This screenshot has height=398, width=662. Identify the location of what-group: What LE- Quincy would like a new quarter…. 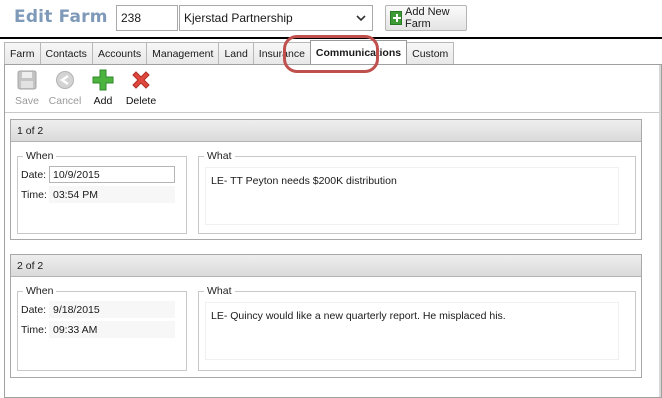
(417, 328).